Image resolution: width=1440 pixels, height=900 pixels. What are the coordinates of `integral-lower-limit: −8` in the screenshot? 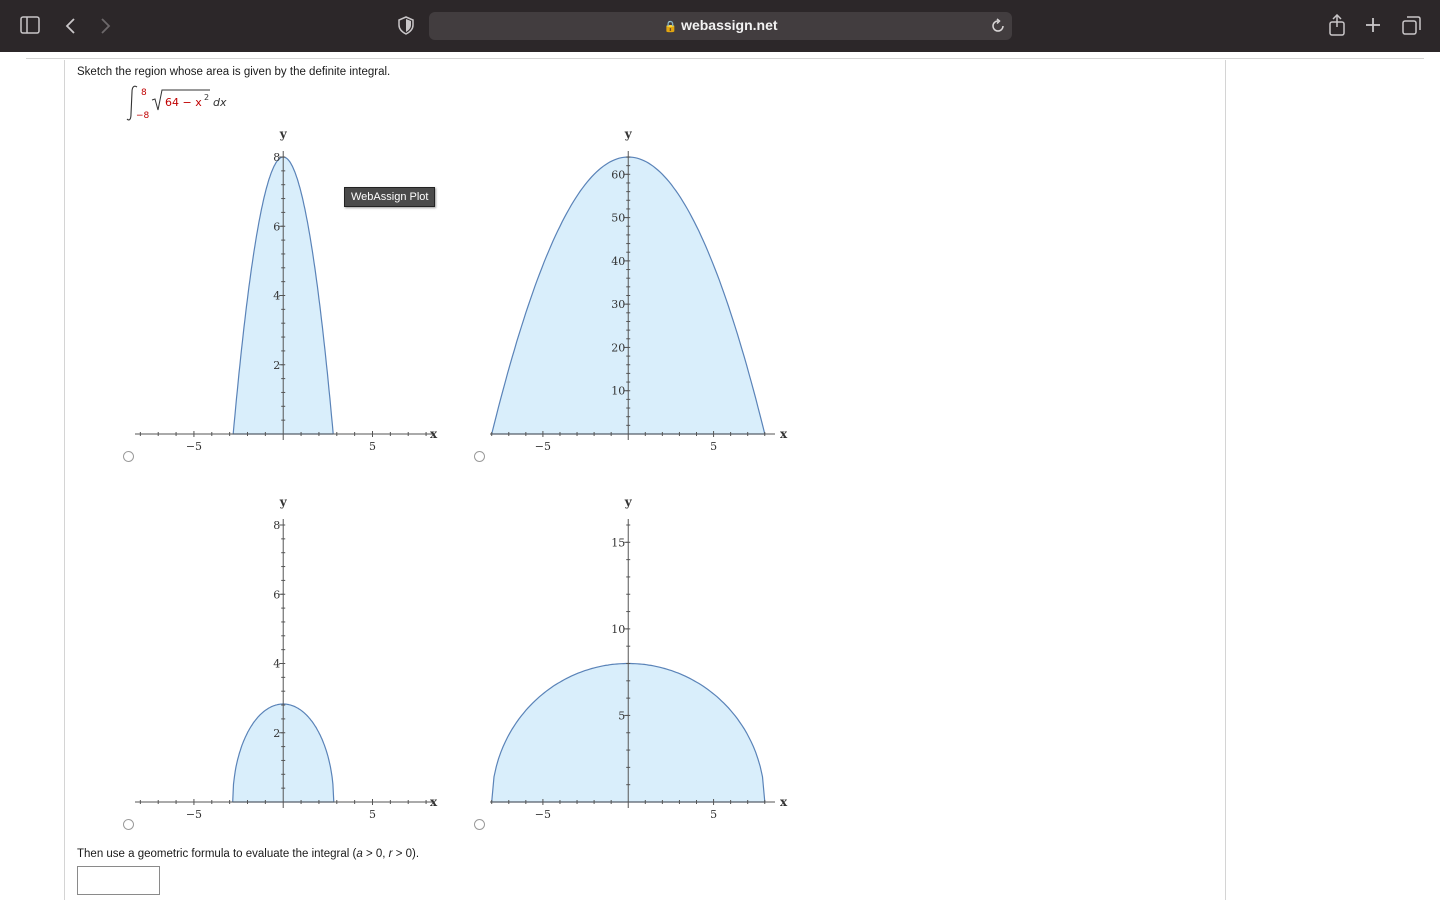 It's located at (143, 116).